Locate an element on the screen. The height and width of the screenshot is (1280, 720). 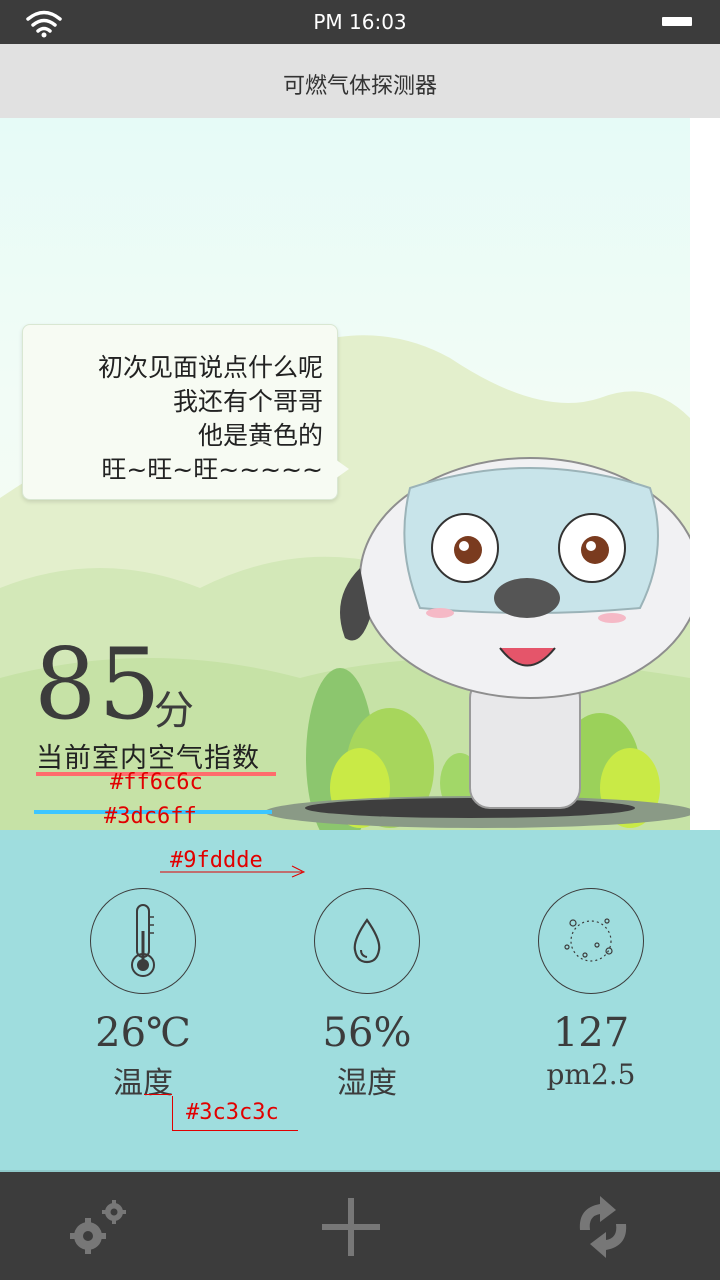
metric-humidity: 56% 湿度 is located at coordinates (367, 995).